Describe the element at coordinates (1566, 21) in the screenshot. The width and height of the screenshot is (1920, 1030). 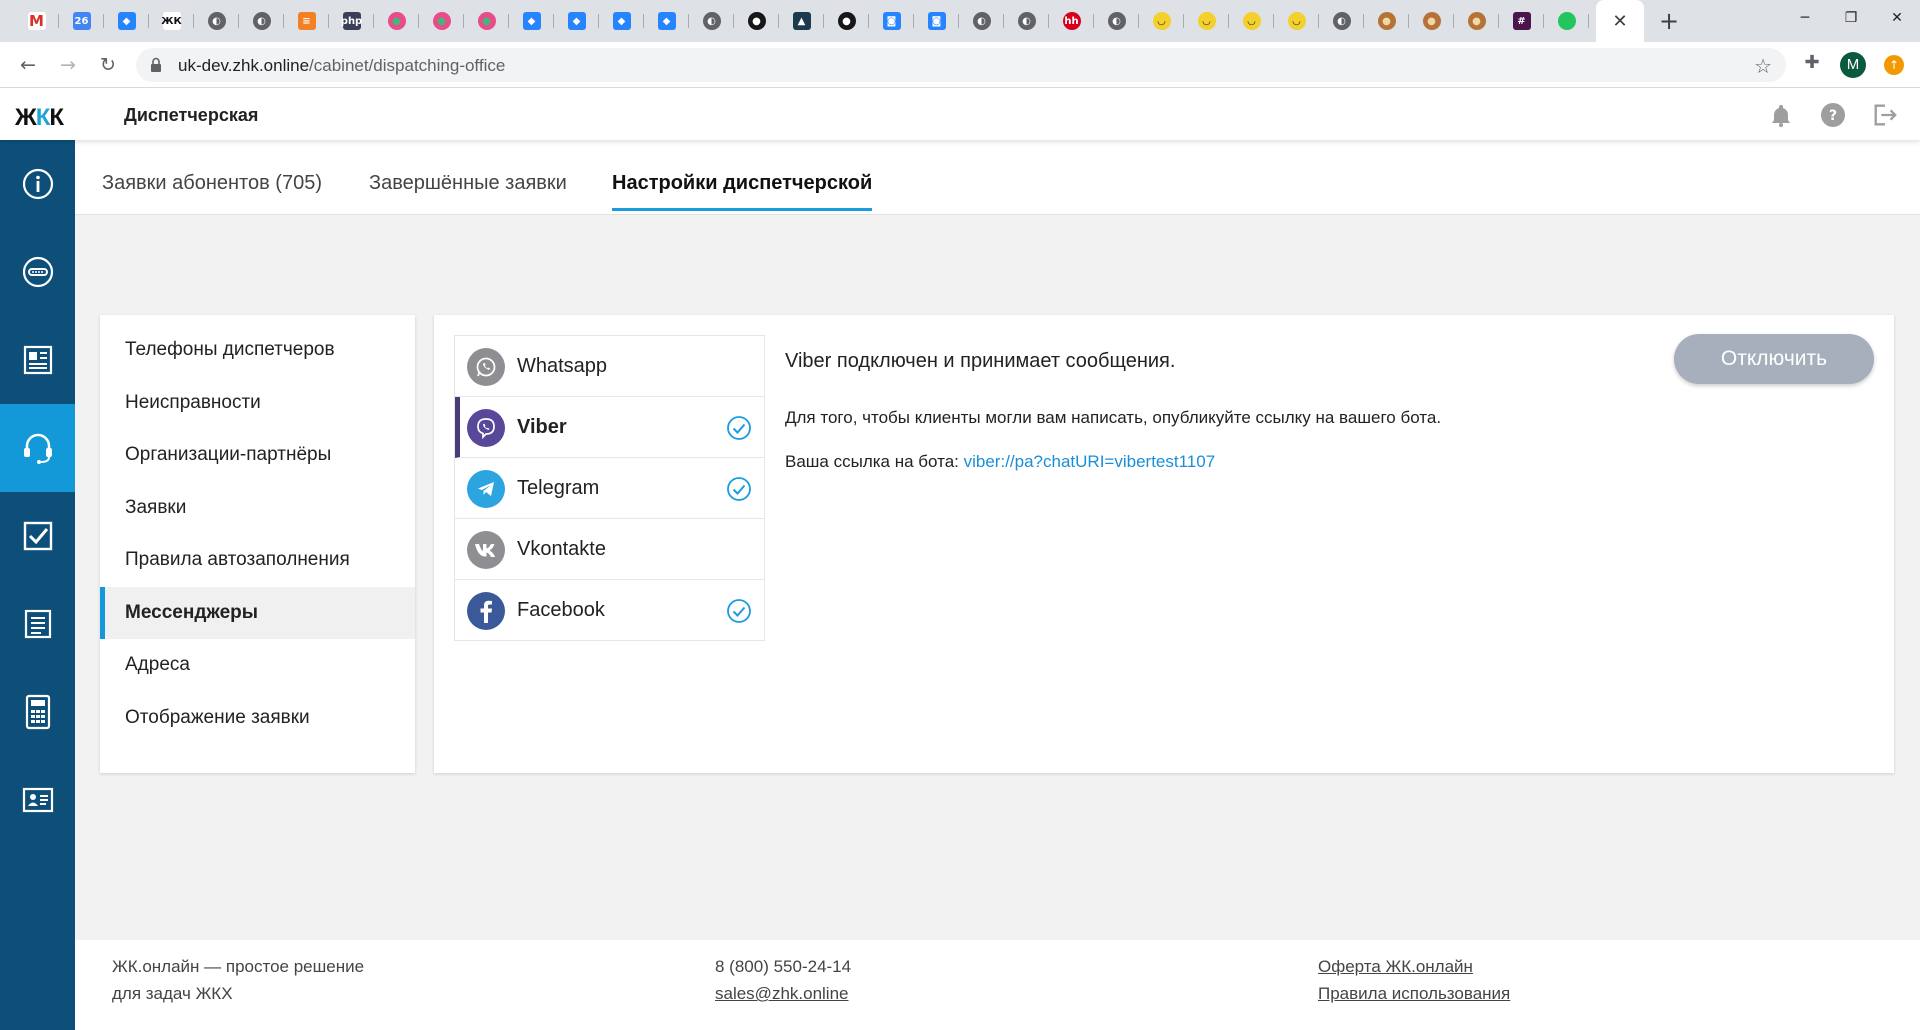
I see `pinned-tab` at that location.